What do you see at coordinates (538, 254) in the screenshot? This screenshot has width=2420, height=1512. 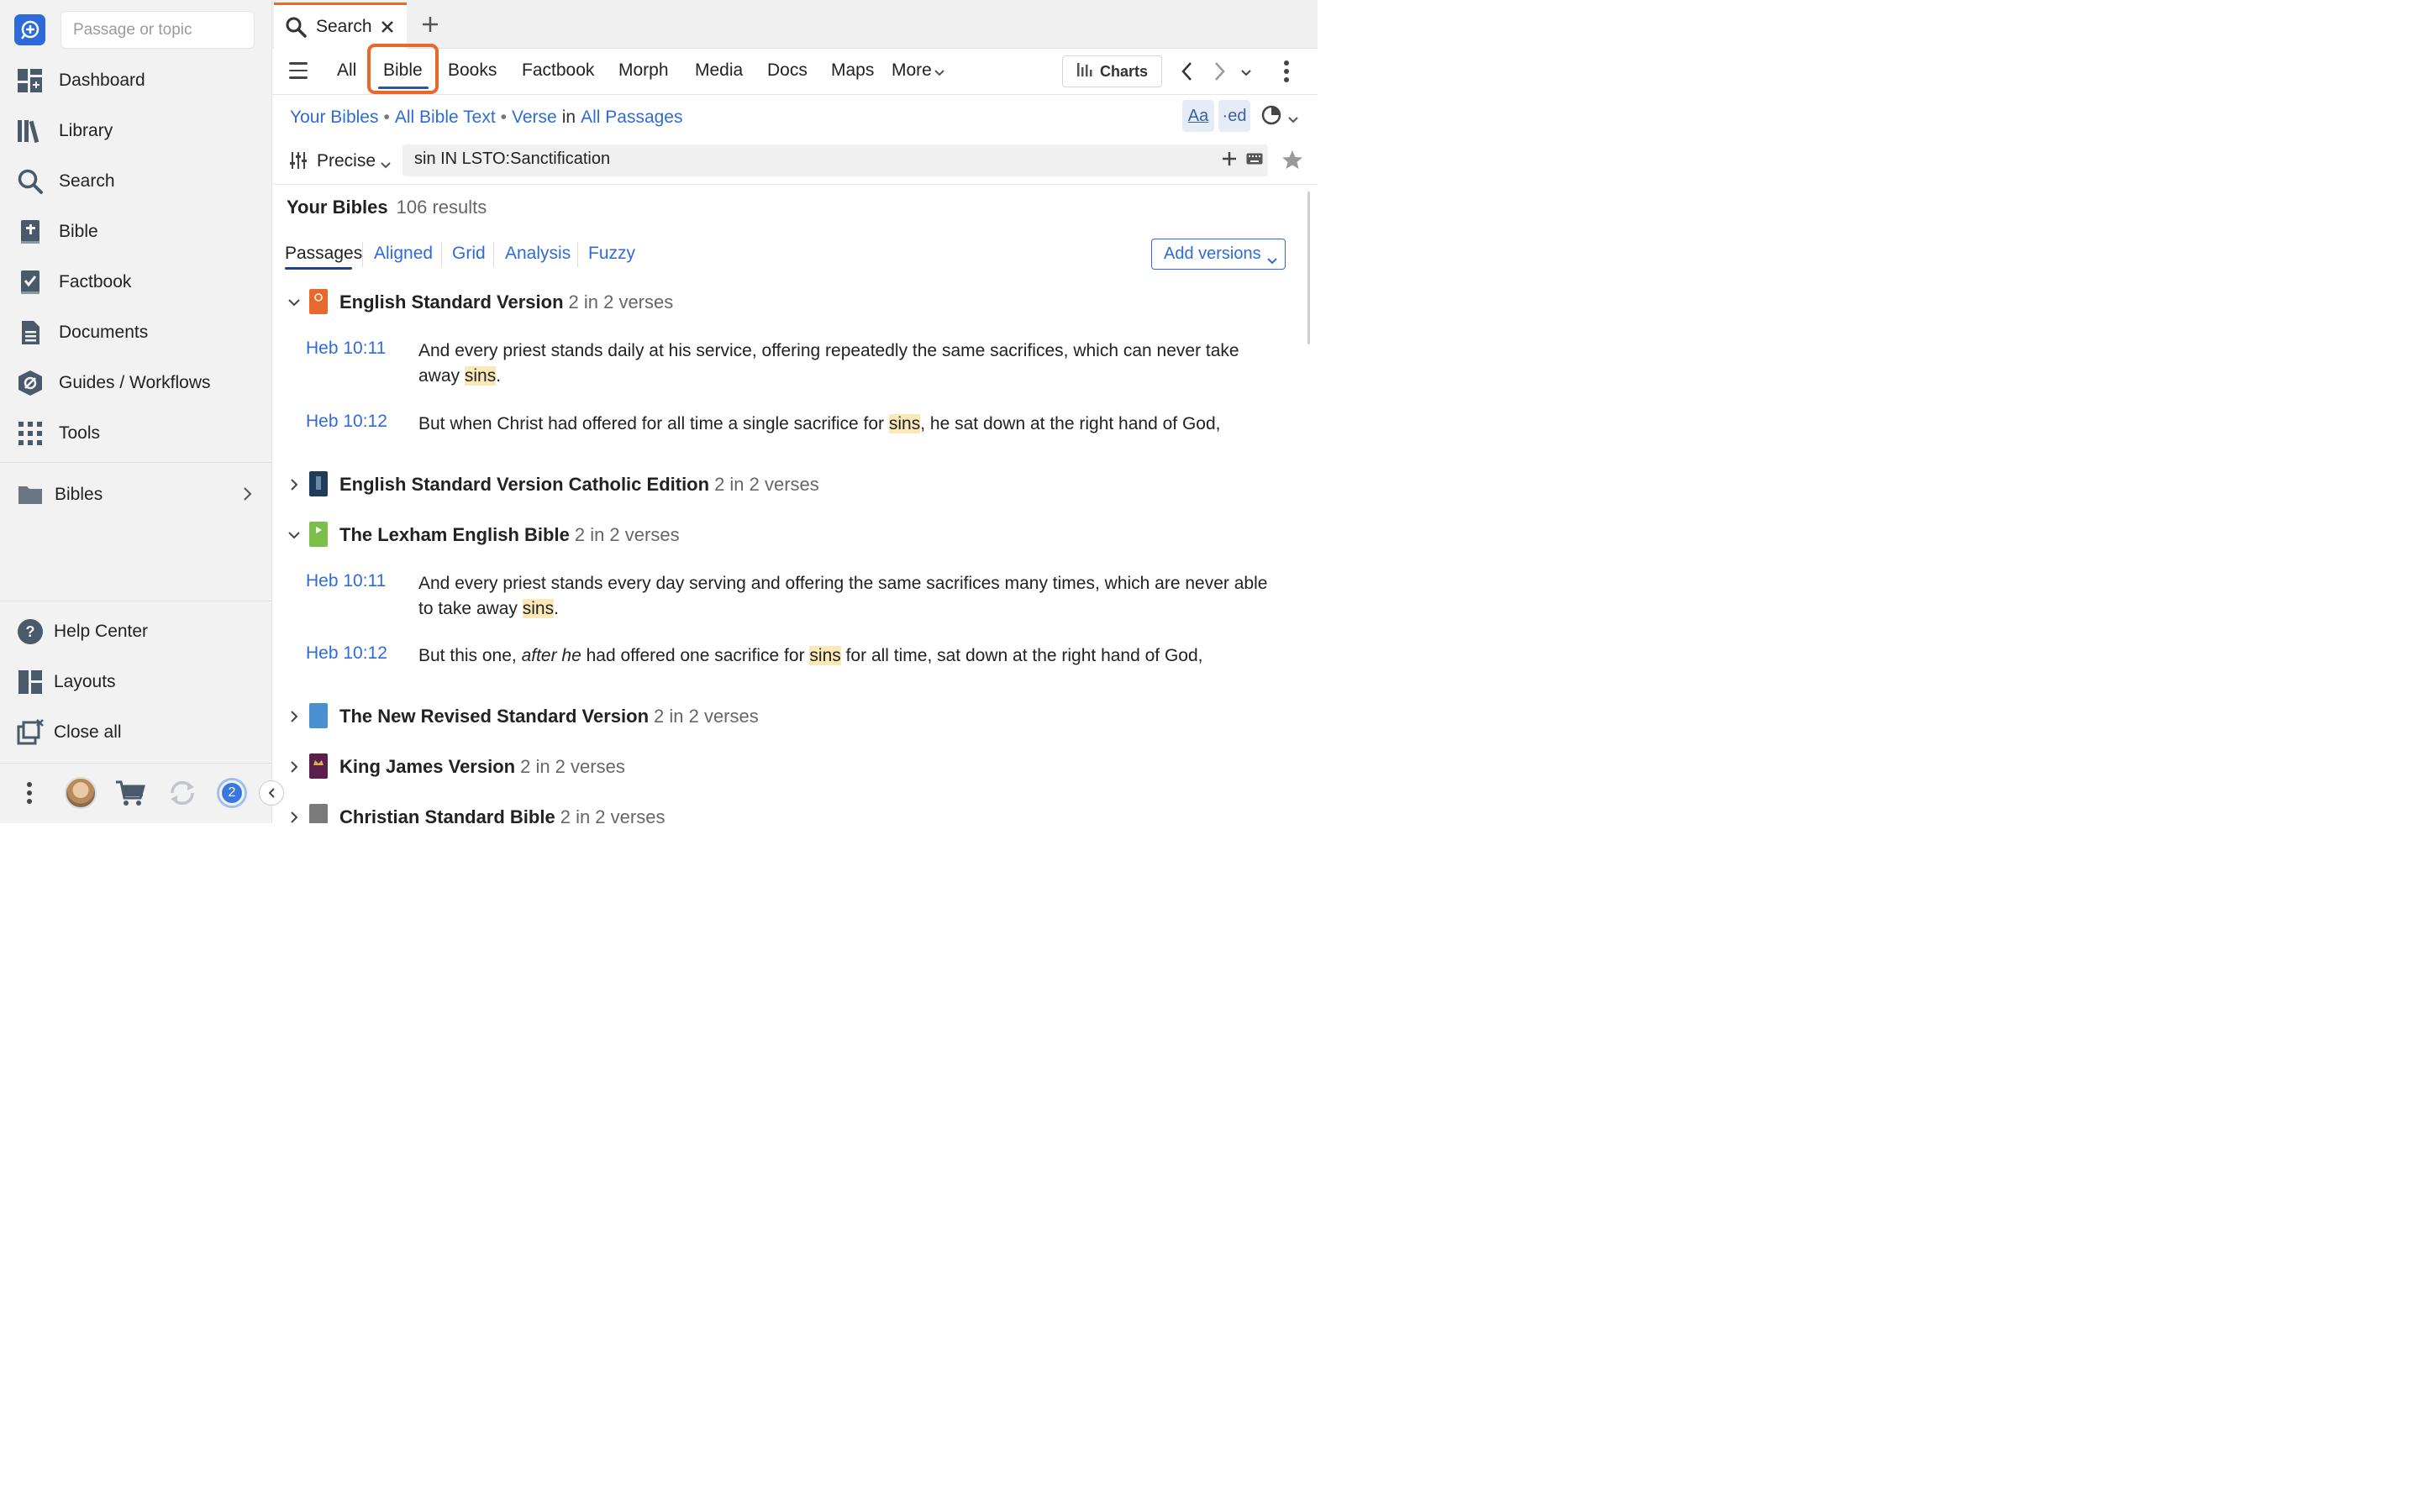 I see `tab-analysis: Analysis` at bounding box center [538, 254].